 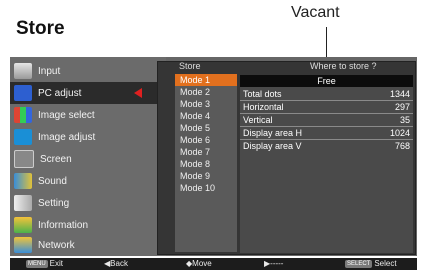 I want to click on sidebar-item-input: Input, so click(x=88, y=71).